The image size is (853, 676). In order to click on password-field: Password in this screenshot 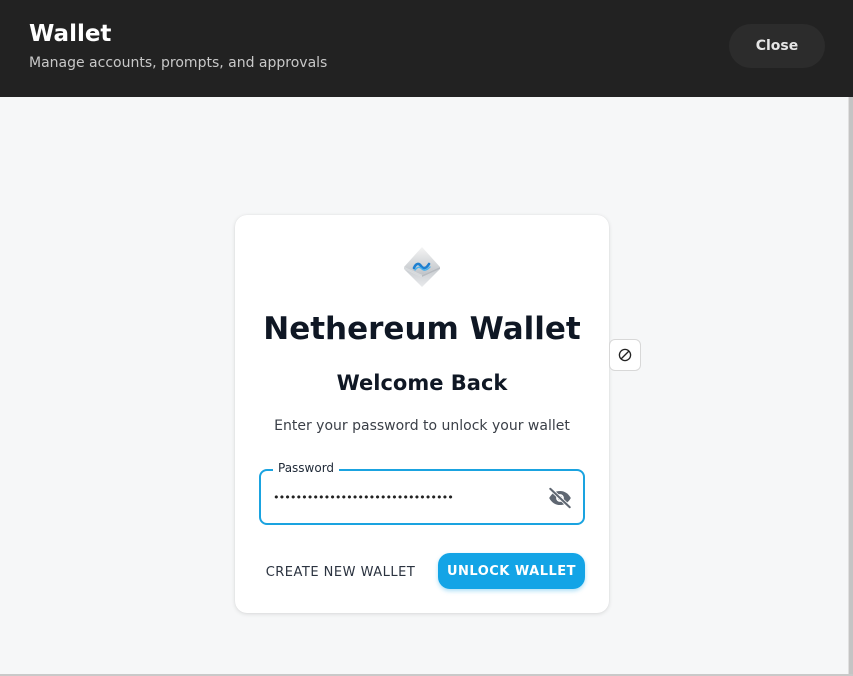, I will do `click(422, 493)`.